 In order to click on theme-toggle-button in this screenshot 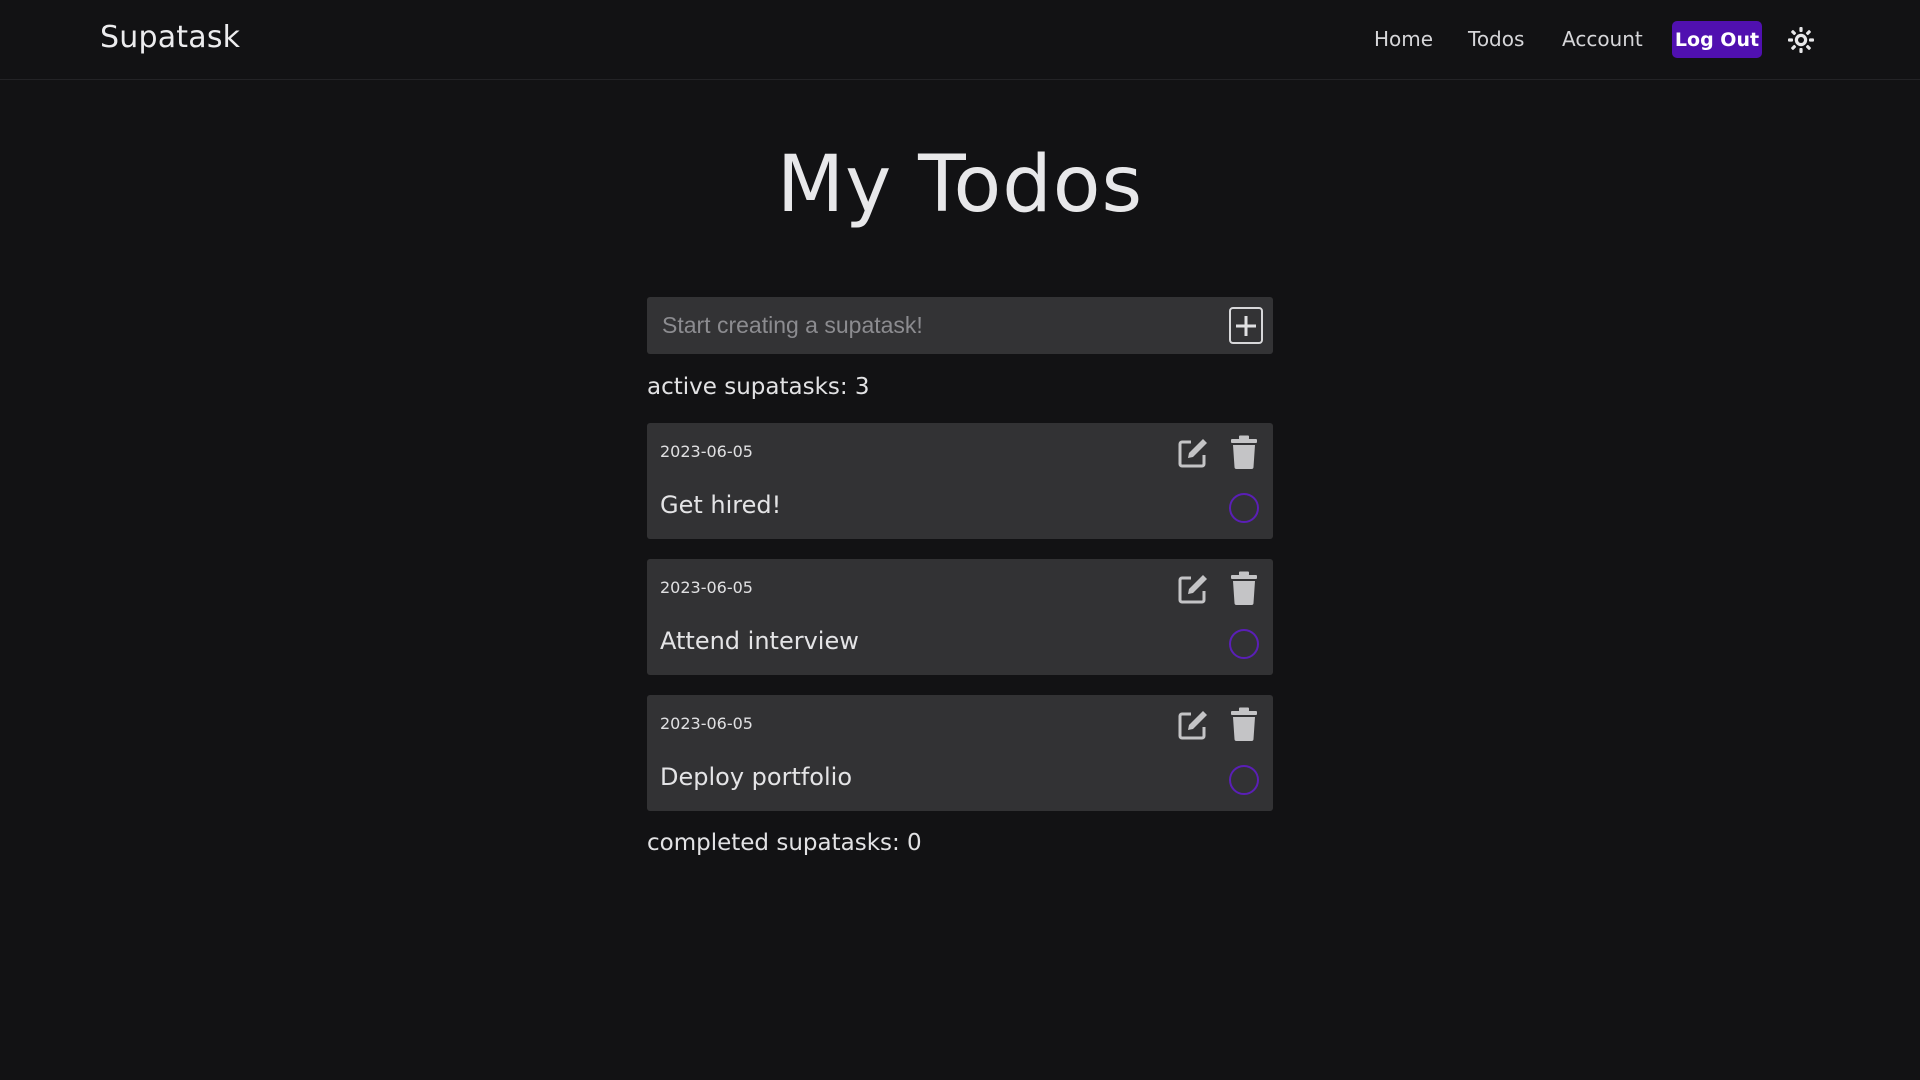, I will do `click(1801, 40)`.